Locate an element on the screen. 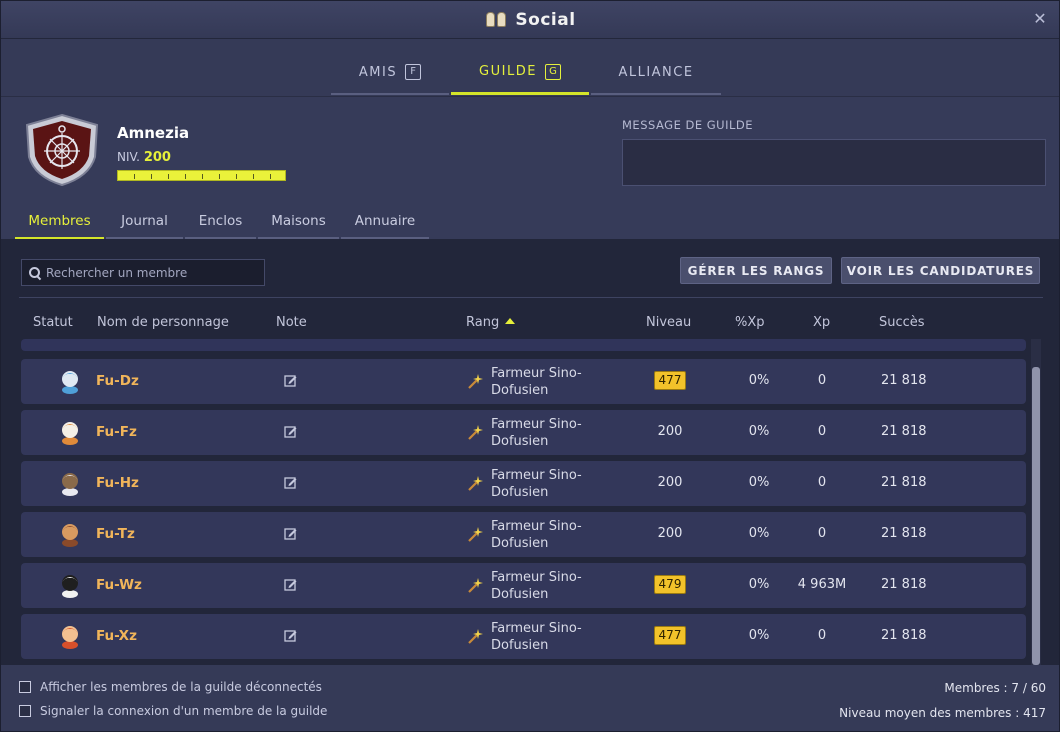  guild-message-box is located at coordinates (834, 162).